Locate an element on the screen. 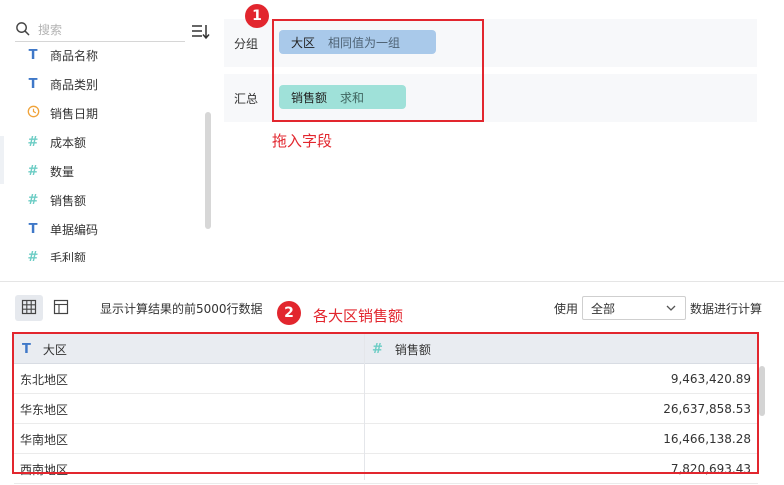 The width and height of the screenshot is (784, 485). panel-edge is located at coordinates (2, 160).